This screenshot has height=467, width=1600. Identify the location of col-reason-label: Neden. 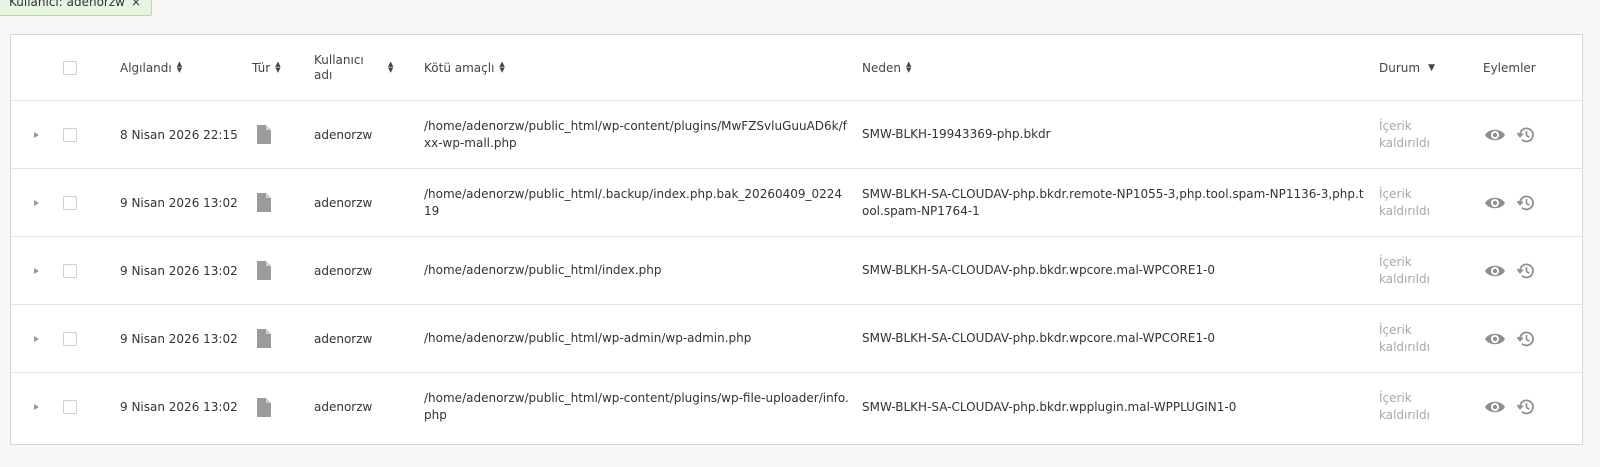
(881, 67).